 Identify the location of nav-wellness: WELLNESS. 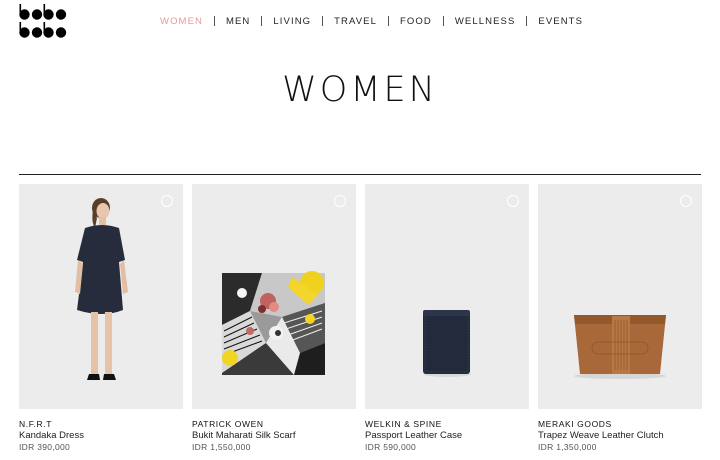
(485, 21).